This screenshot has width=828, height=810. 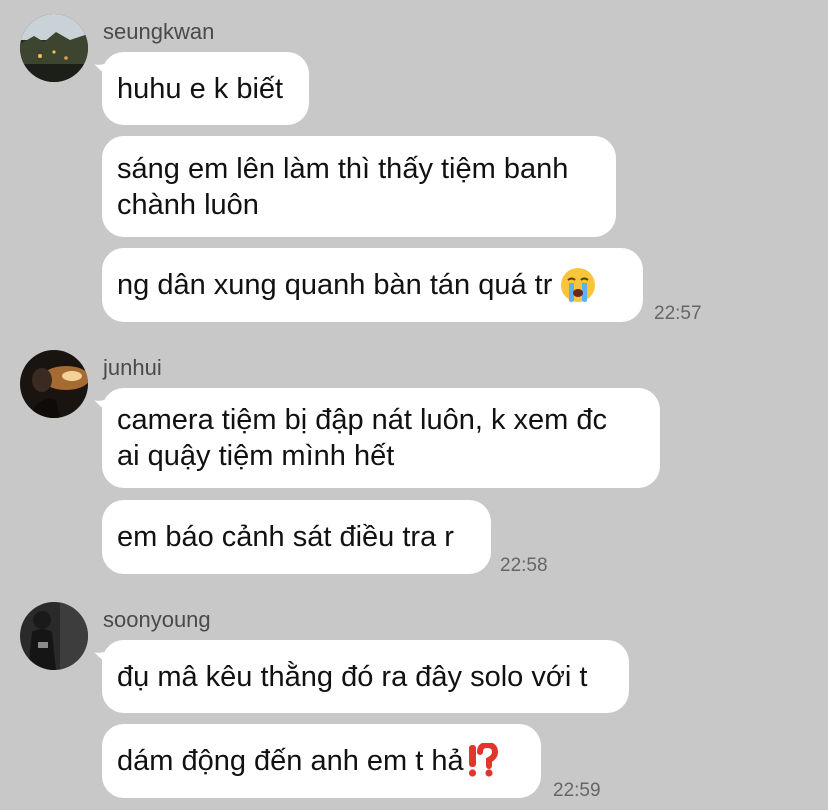 What do you see at coordinates (159, 31) in the screenshot?
I see `sender-name: seungkwan` at bounding box center [159, 31].